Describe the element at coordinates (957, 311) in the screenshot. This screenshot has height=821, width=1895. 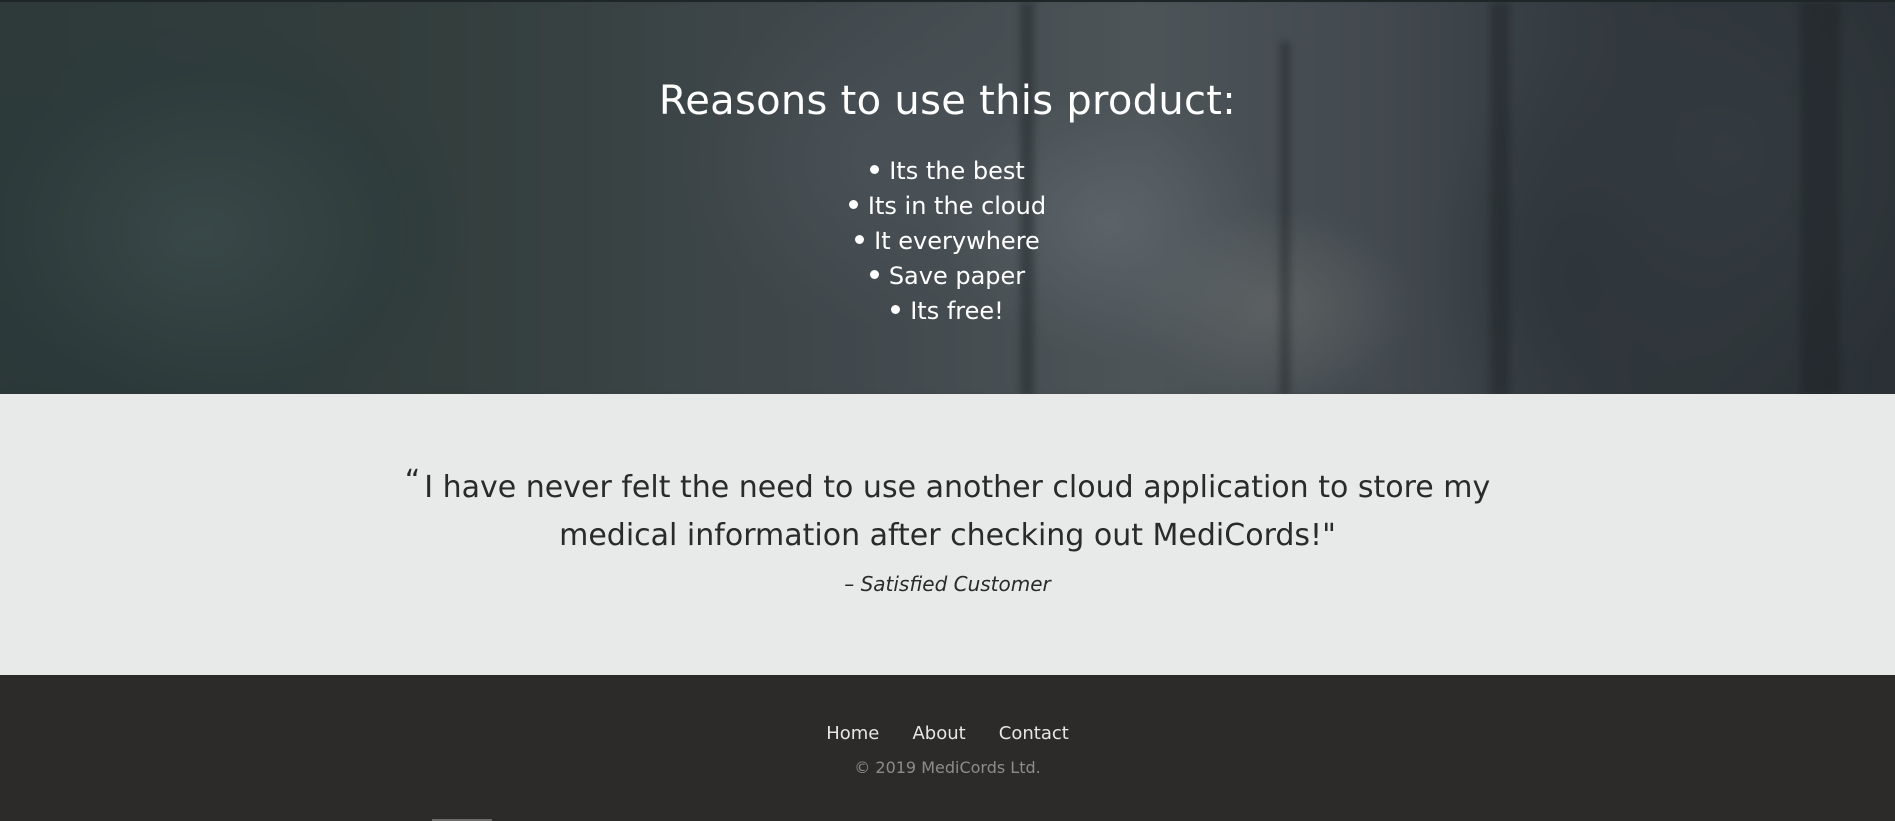
I see `reason-text: Its free!` at that location.